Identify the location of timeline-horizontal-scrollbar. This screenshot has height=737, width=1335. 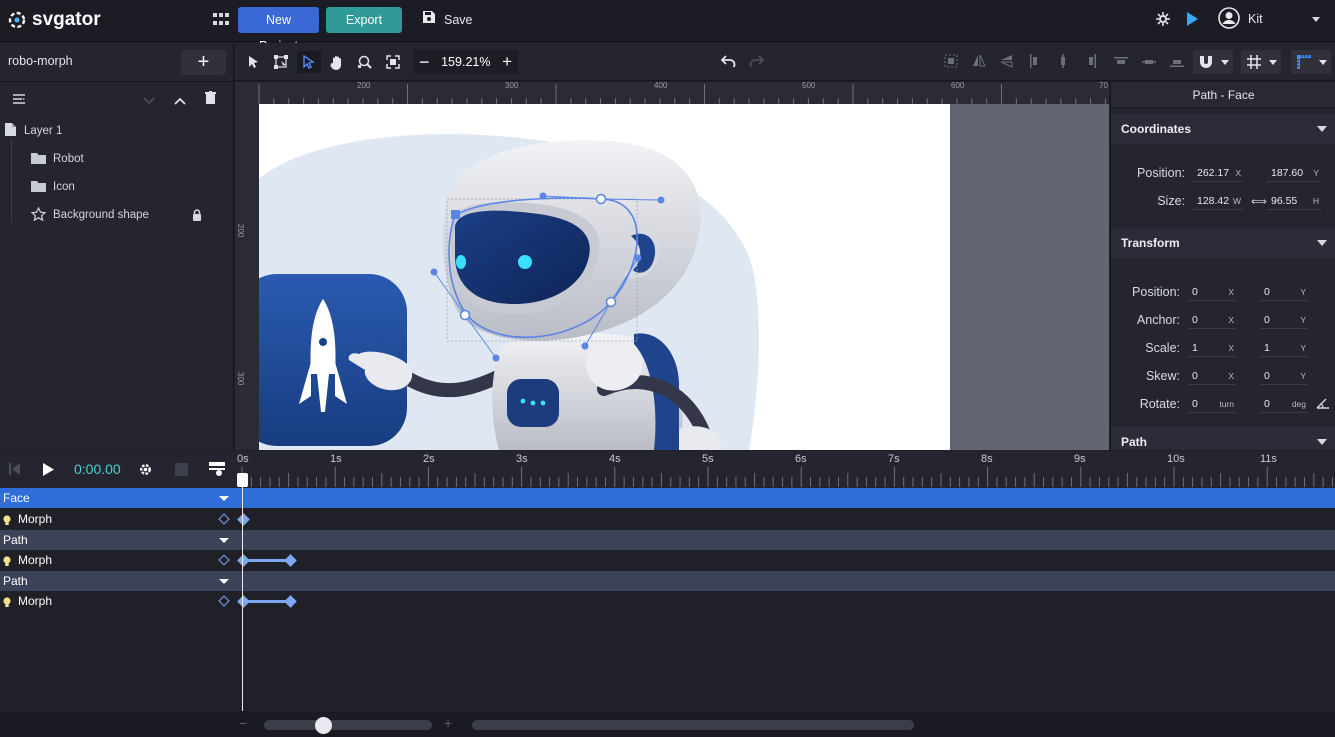
(693, 725).